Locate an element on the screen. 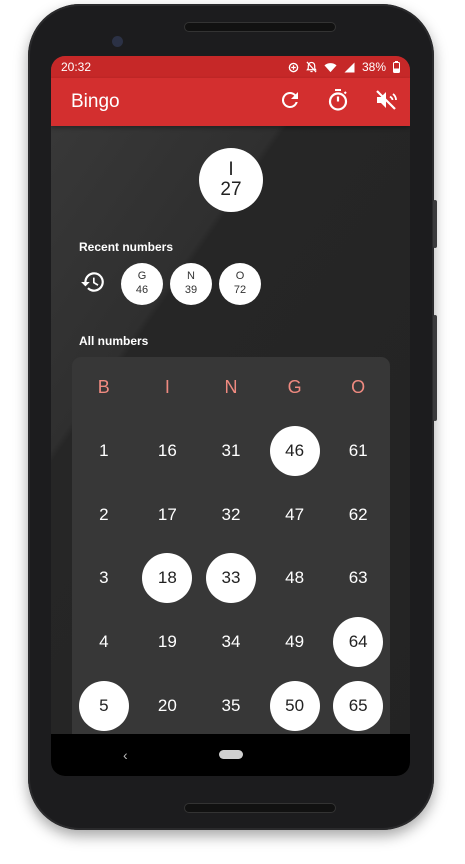 The height and width of the screenshot is (864, 465). board-number: 16 is located at coordinates (167, 450).